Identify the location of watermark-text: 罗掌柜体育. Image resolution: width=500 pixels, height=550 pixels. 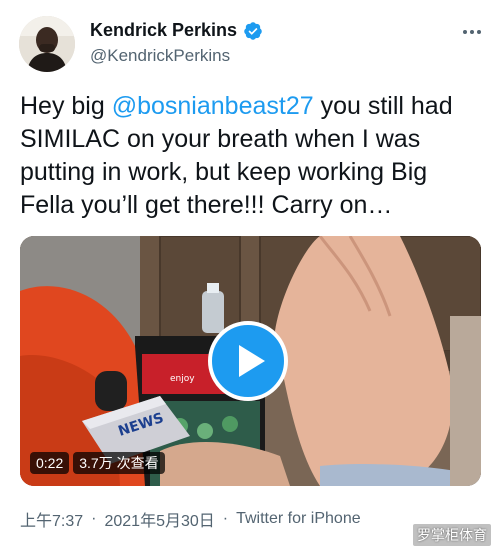
(452, 535).